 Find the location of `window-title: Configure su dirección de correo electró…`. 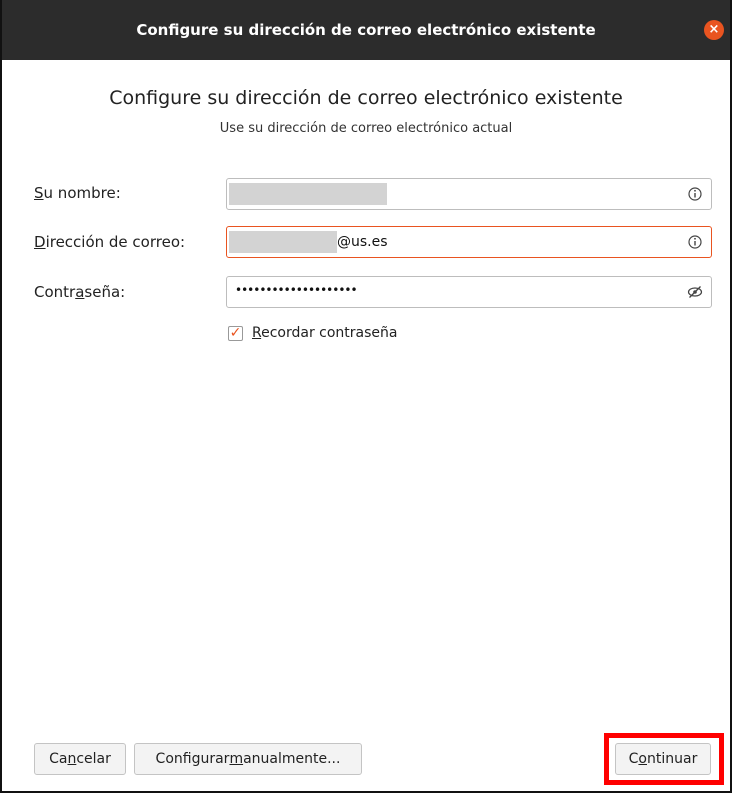

window-title: Configure su dirección de correo electró… is located at coordinates (366, 30).